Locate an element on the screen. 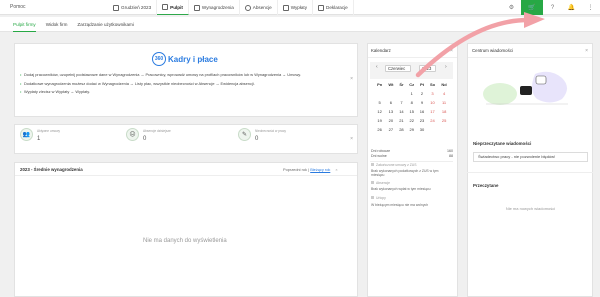  legend-item: Absencje is located at coordinates (380, 183).